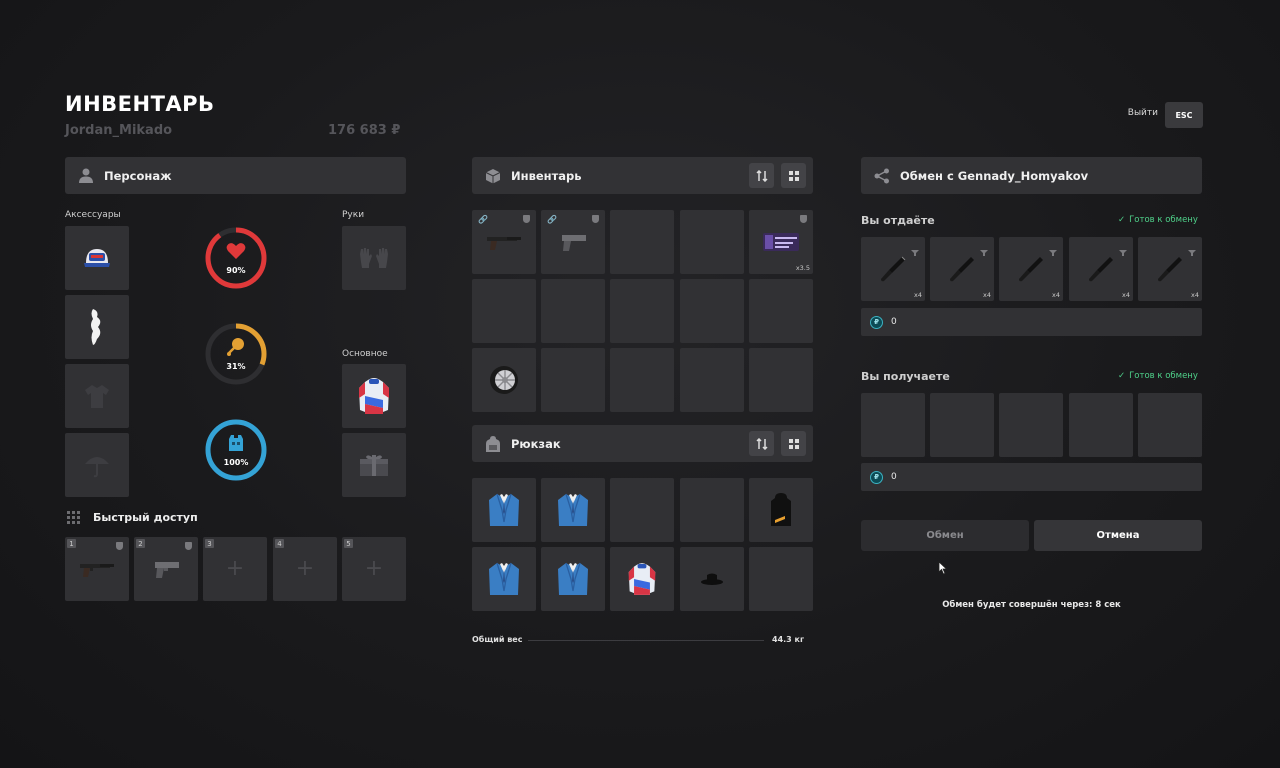  I want to click on quick-slot-2: 2, so click(166, 569).